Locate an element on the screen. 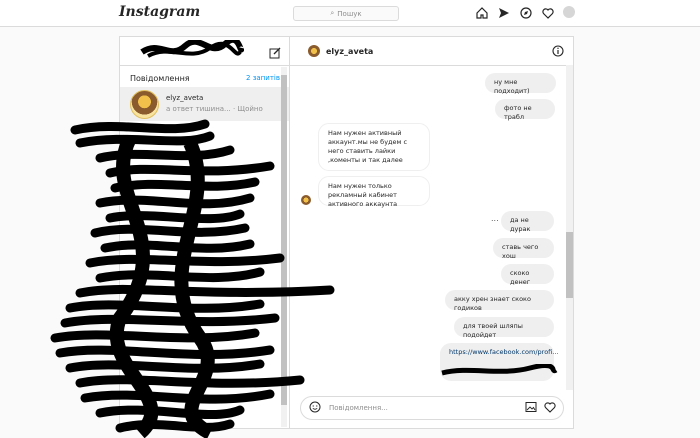 The height and width of the screenshot is (438, 700). nav-icons is located at coordinates (525, 12).